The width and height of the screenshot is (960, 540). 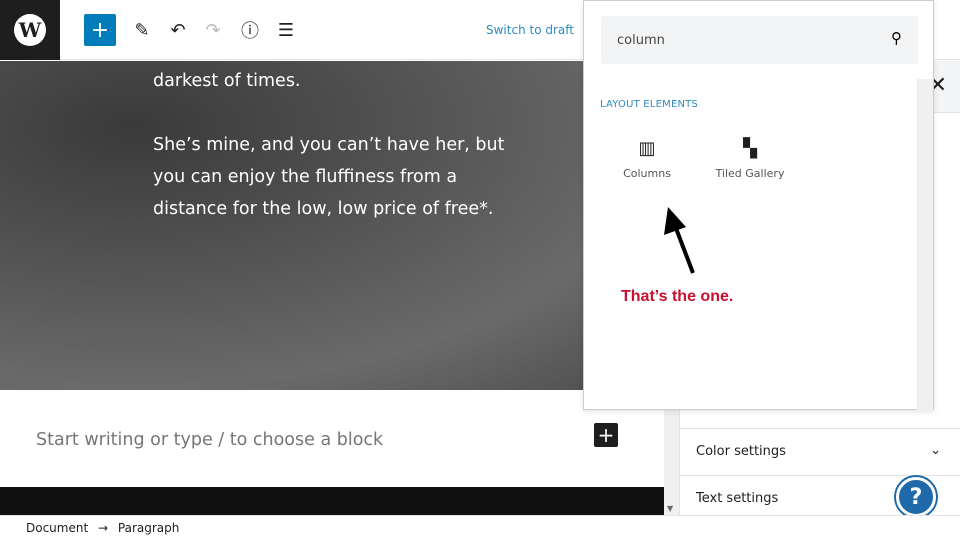 I want to click on annotation-text: That’s the one., so click(x=677, y=296).